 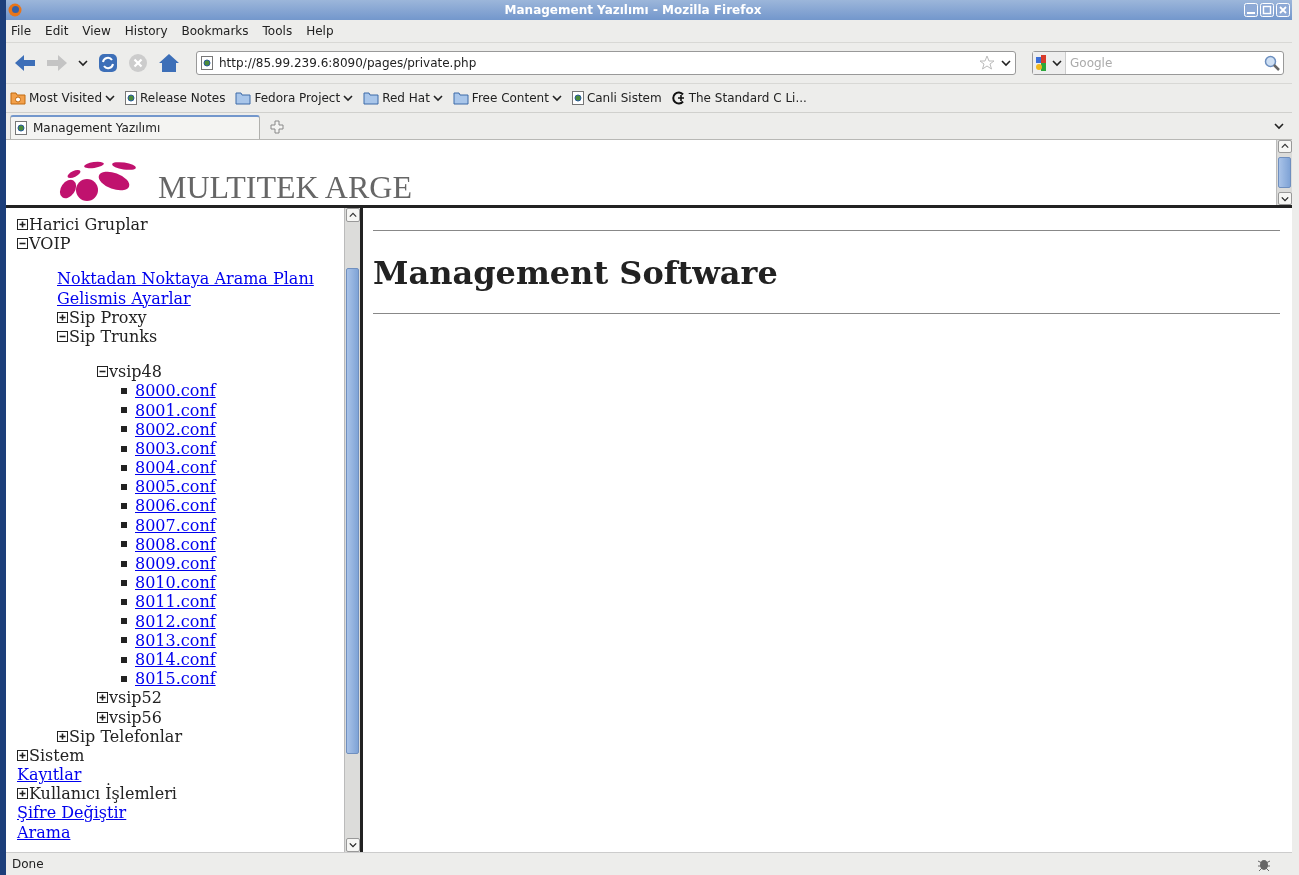 What do you see at coordinates (1272, 63) in the screenshot?
I see `search-icon` at bounding box center [1272, 63].